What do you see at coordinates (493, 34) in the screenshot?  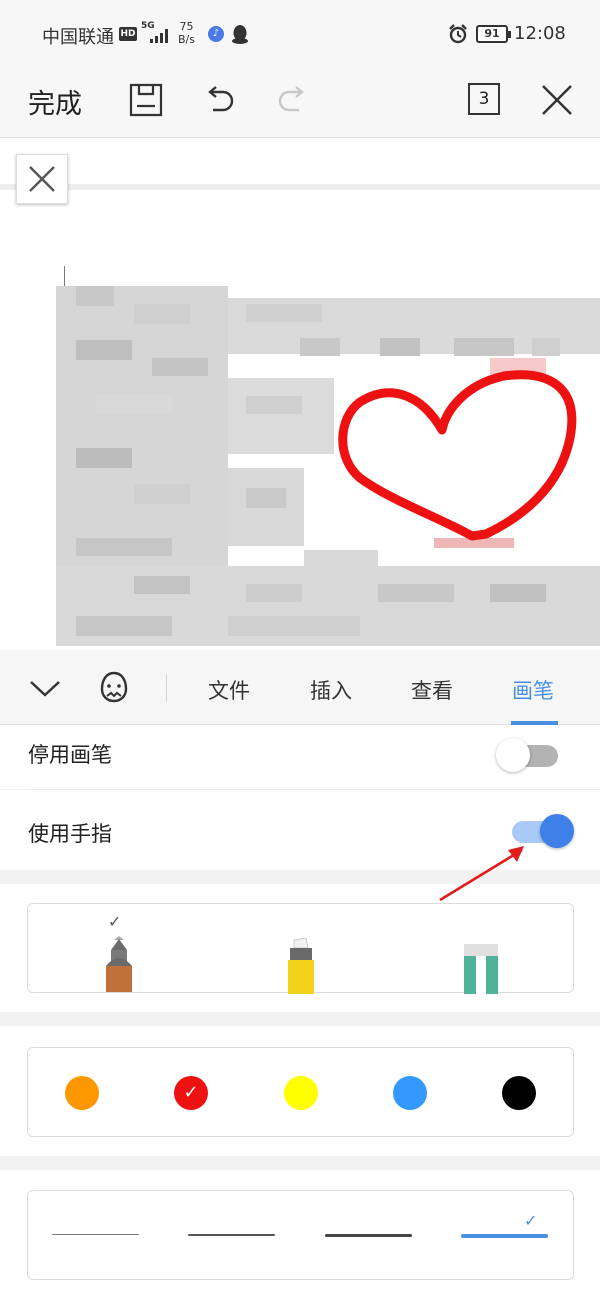 I see `battery-indicator: 91` at bounding box center [493, 34].